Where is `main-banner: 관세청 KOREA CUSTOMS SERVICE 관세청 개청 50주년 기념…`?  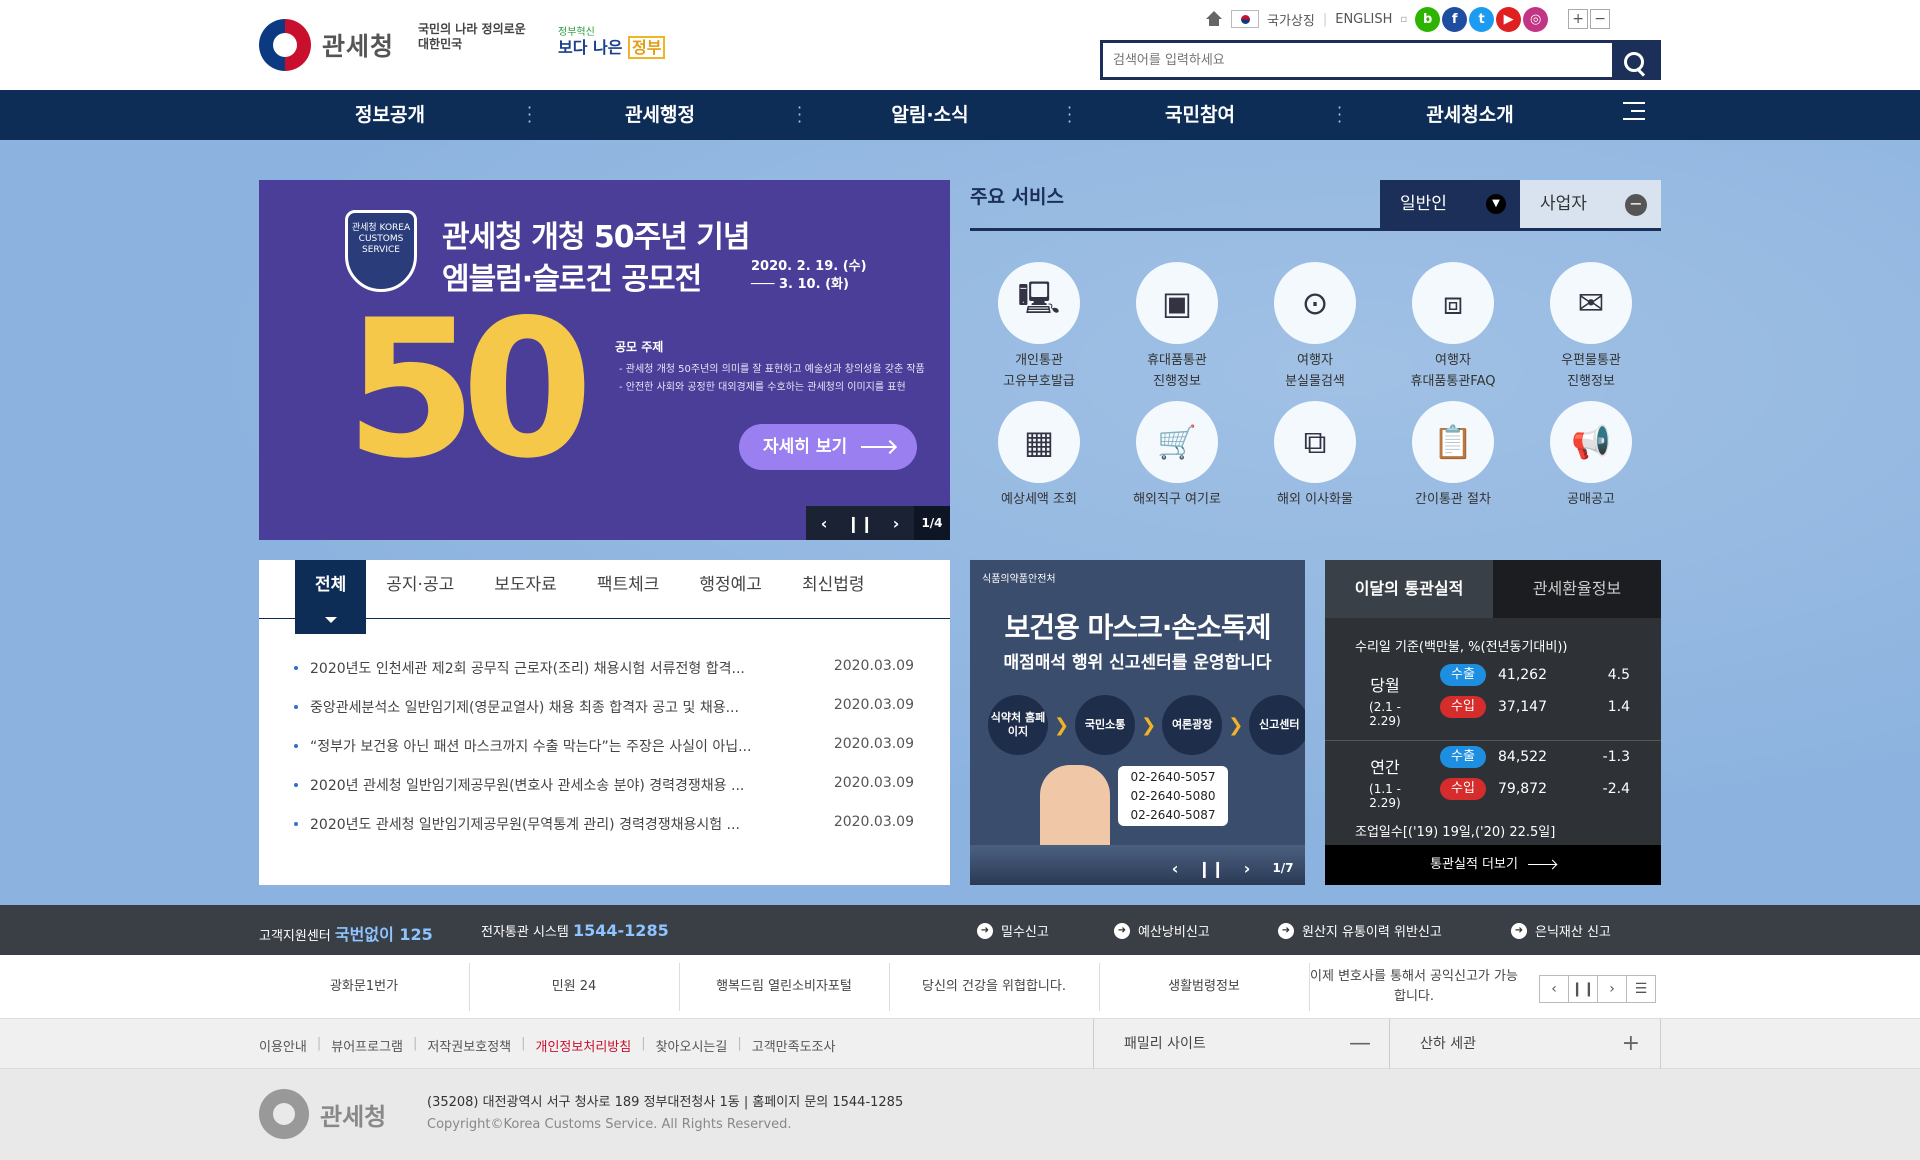
main-banner: 관세청 KOREA CUSTOMS SERVICE 관세청 개청 50주년 기념… is located at coordinates (604, 360).